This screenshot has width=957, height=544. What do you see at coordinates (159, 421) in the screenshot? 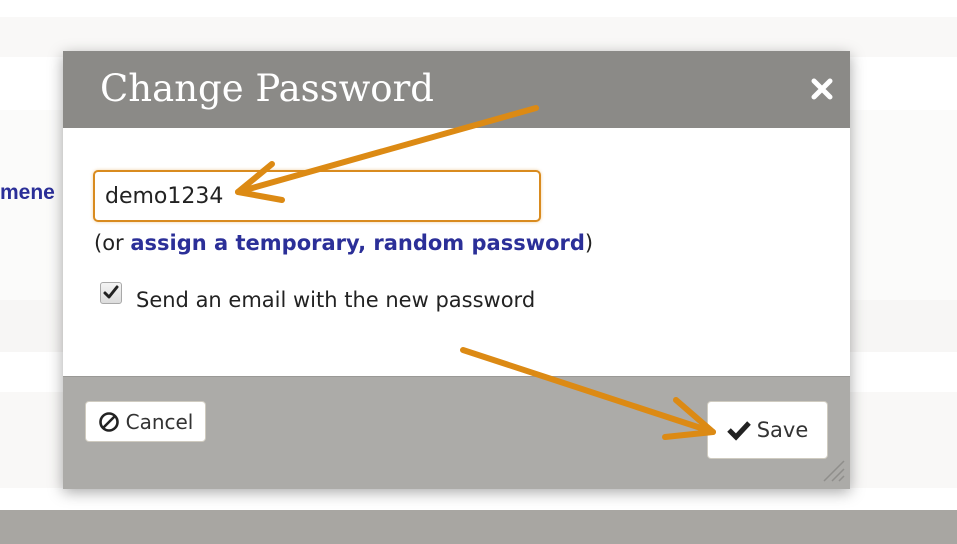
I see `cancel-label: Cancel` at bounding box center [159, 421].